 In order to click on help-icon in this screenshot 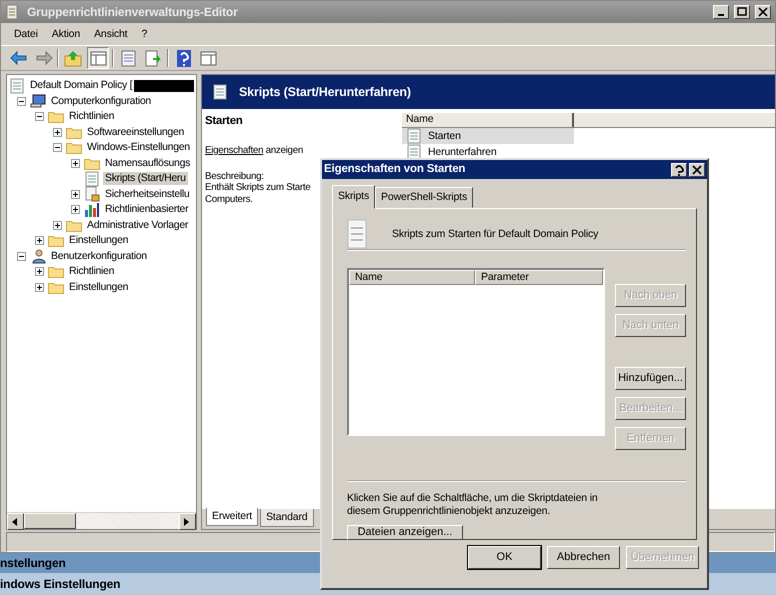, I will do `click(679, 170)`.